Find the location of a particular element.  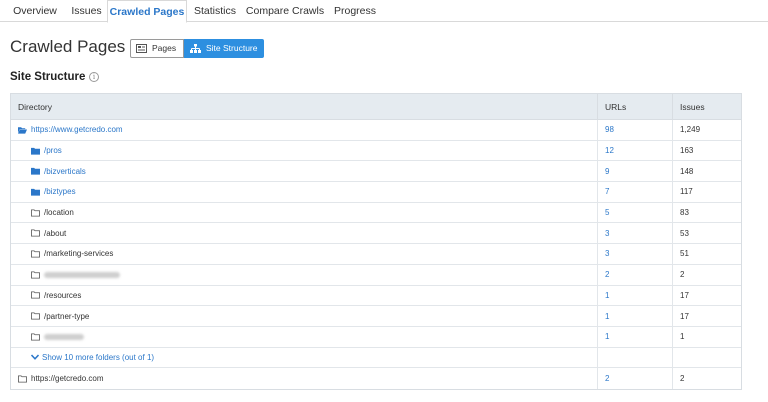

table-header: Directory URLs Issues is located at coordinates (376, 107).